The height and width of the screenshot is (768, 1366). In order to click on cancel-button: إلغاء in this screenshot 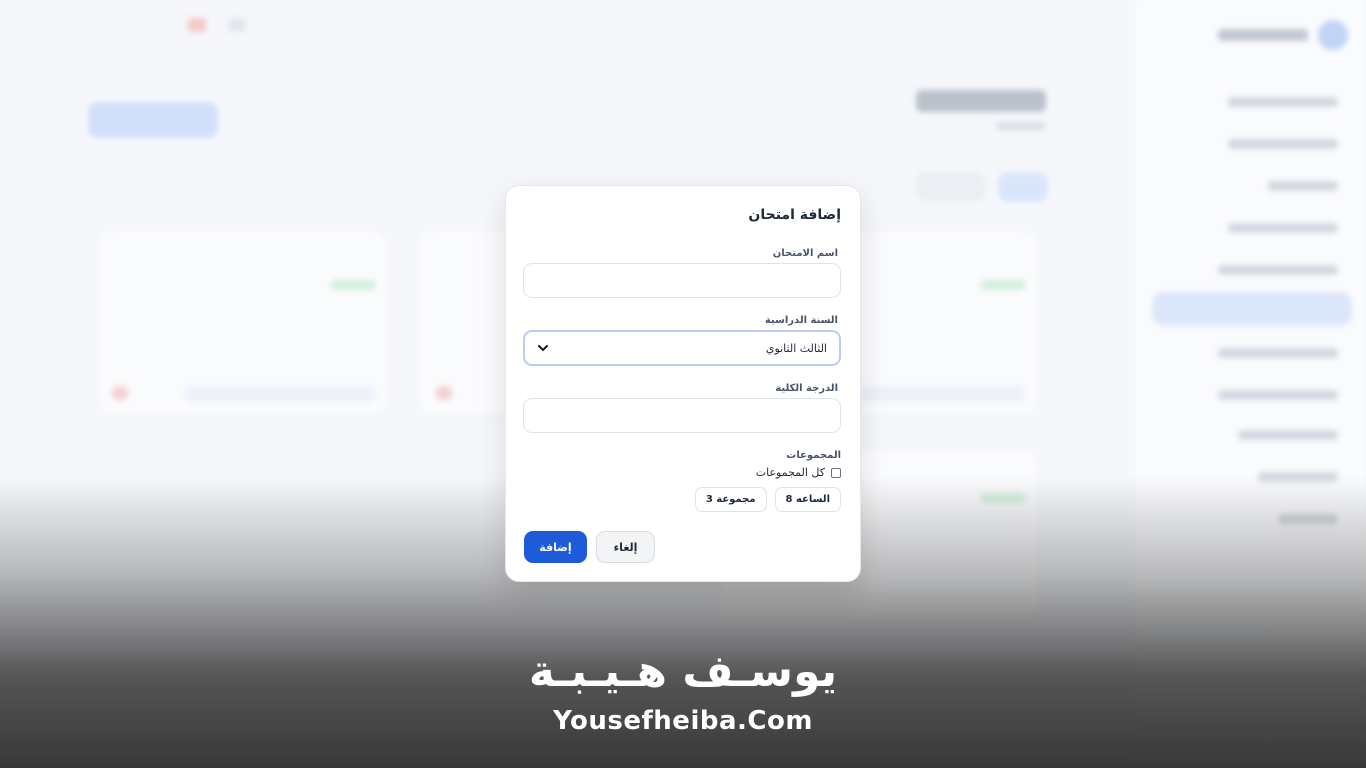, I will do `click(625, 547)`.